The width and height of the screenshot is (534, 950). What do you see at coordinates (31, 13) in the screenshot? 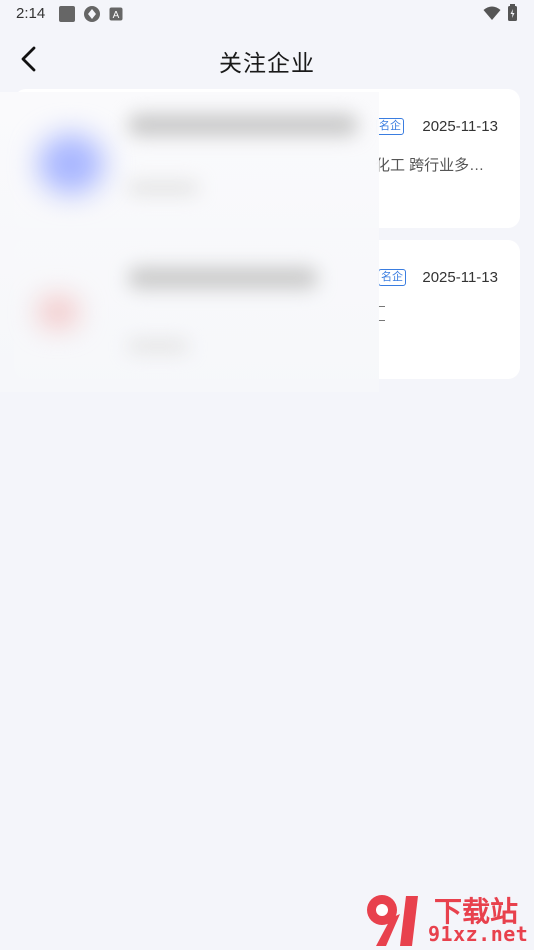
I see `status-time: 2:14` at bounding box center [31, 13].